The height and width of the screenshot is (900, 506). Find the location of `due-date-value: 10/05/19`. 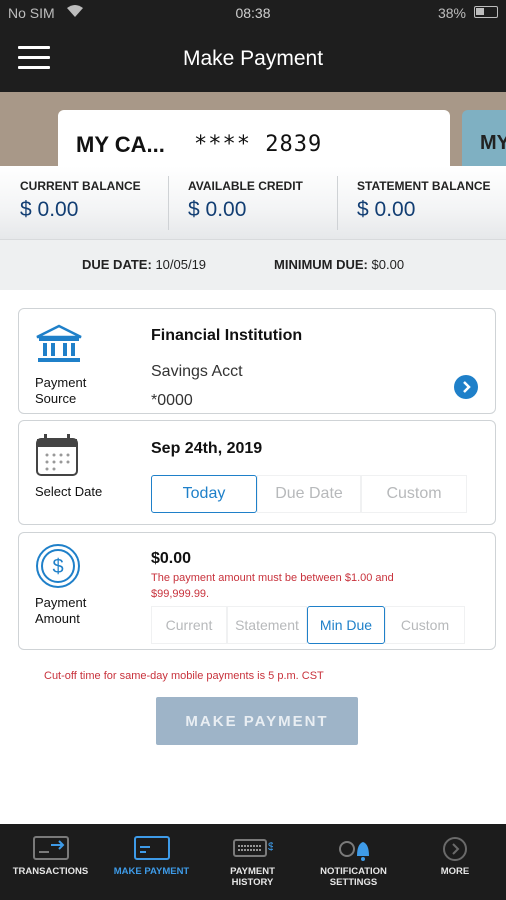

due-date-value: 10/05/19 is located at coordinates (181, 264).